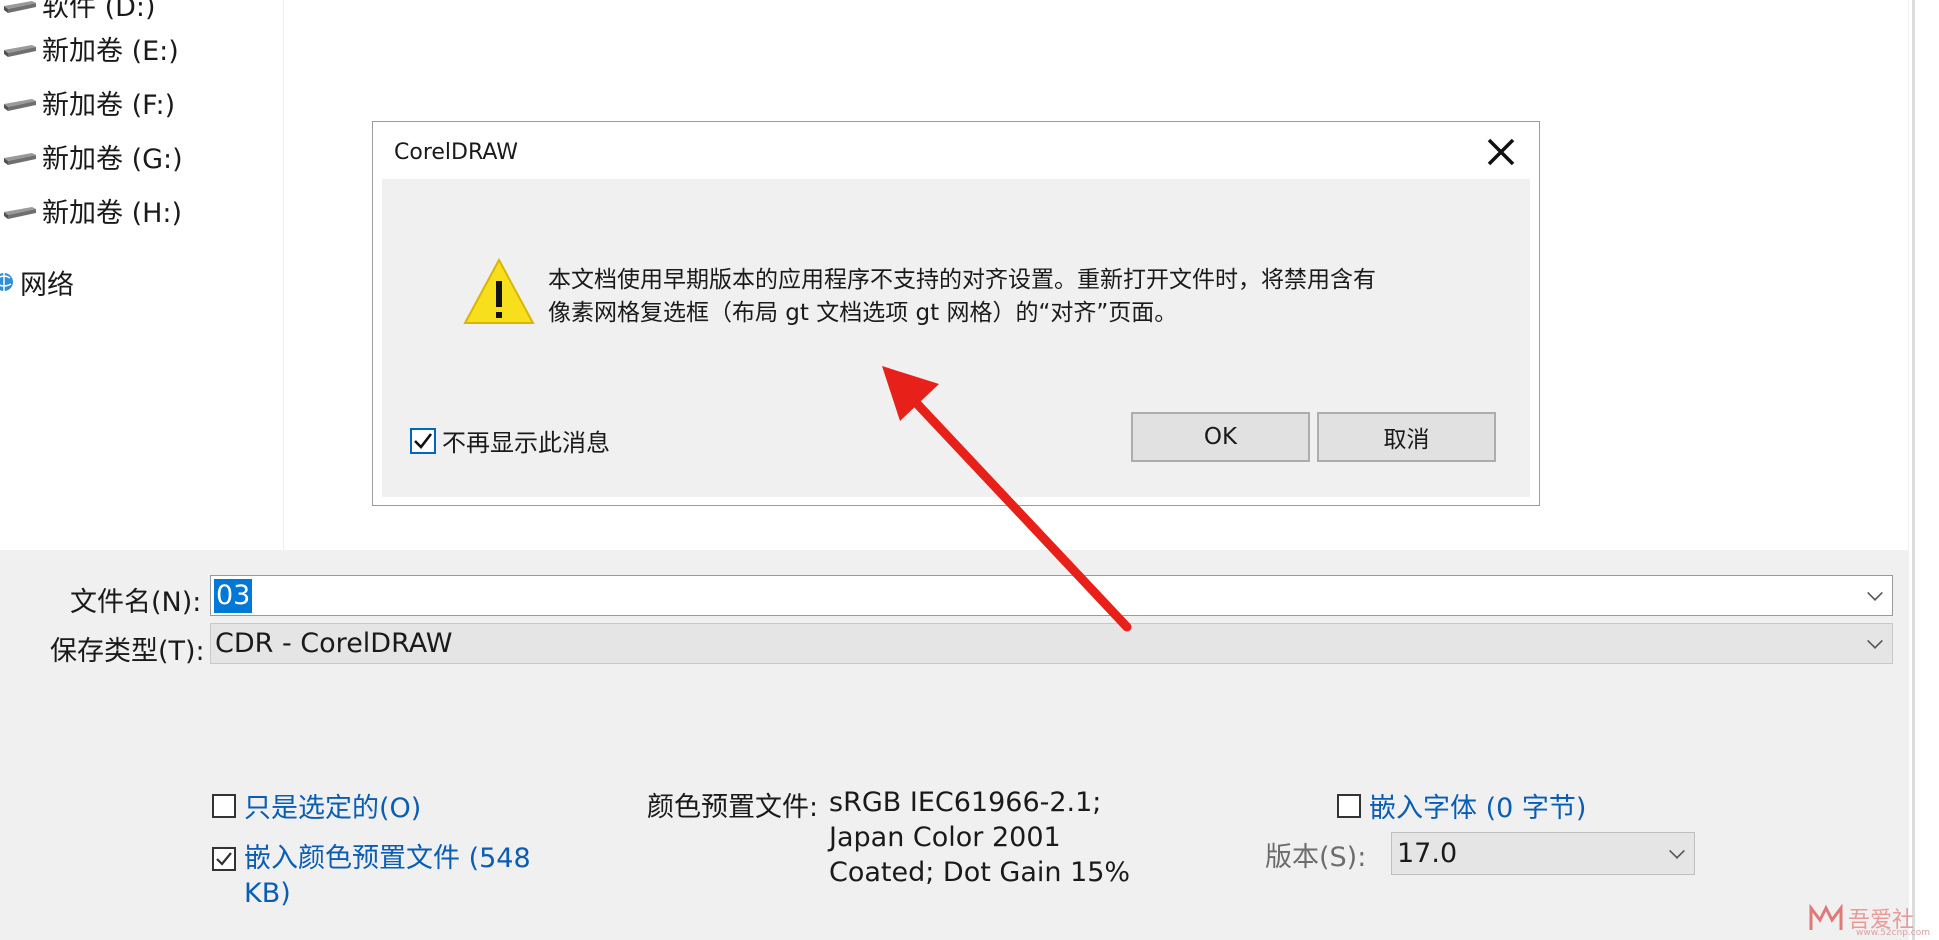 The height and width of the screenshot is (940, 1939). I want to click on nav-item-label: 新加卷 (H:), so click(112, 213).